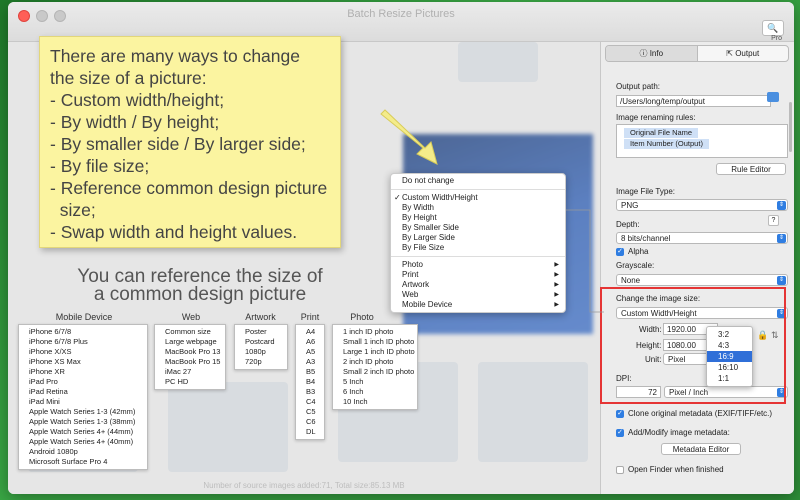 The image size is (800, 500). What do you see at coordinates (440, 197) in the screenshot?
I see `menu-item-label: Custom Width/Height` at bounding box center [440, 197].